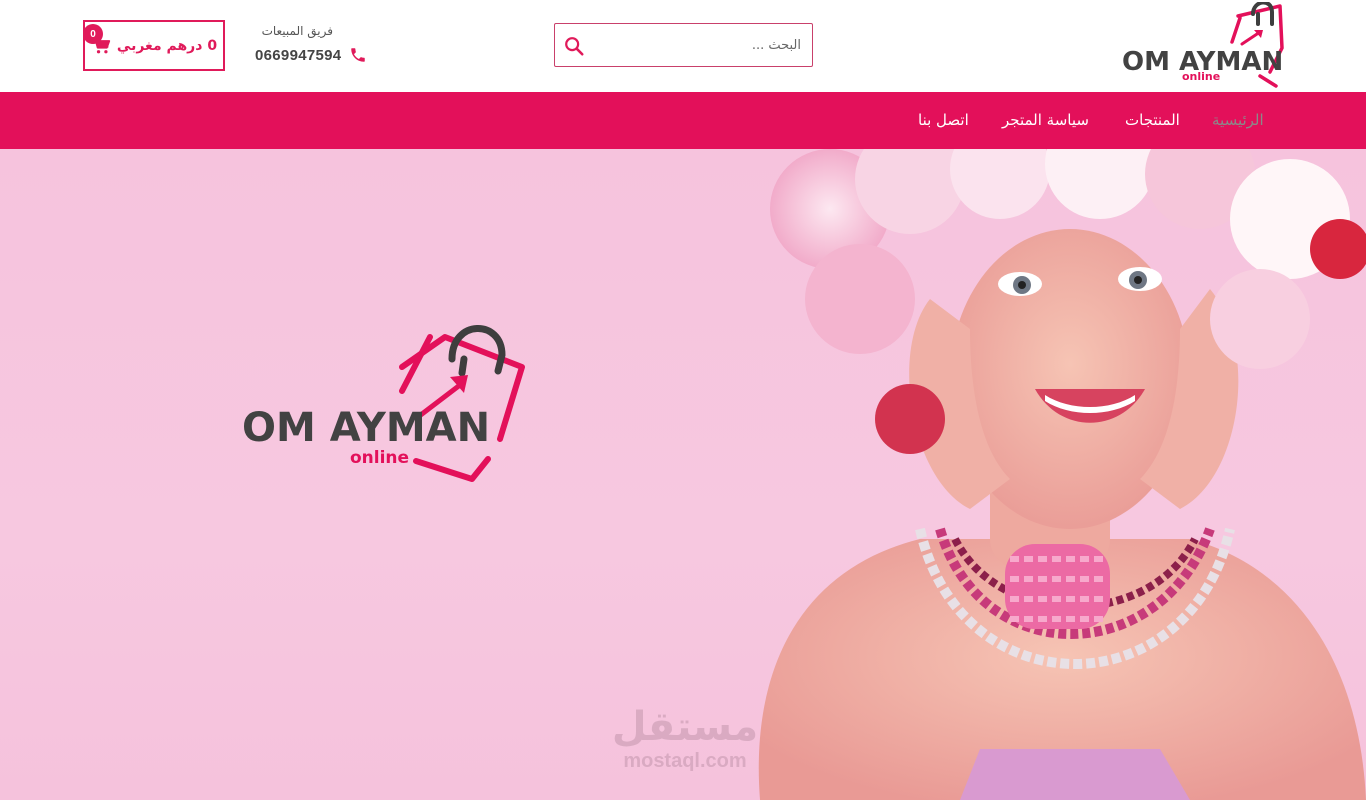 This screenshot has height=800, width=1366. Describe the element at coordinates (1203, 46) in the screenshot. I see `site-logo: OM AYMAN online` at that location.